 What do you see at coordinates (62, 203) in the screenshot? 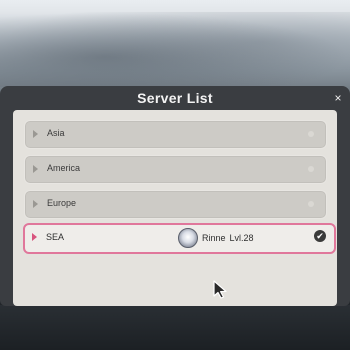
I see `server-label: Europe` at bounding box center [62, 203].